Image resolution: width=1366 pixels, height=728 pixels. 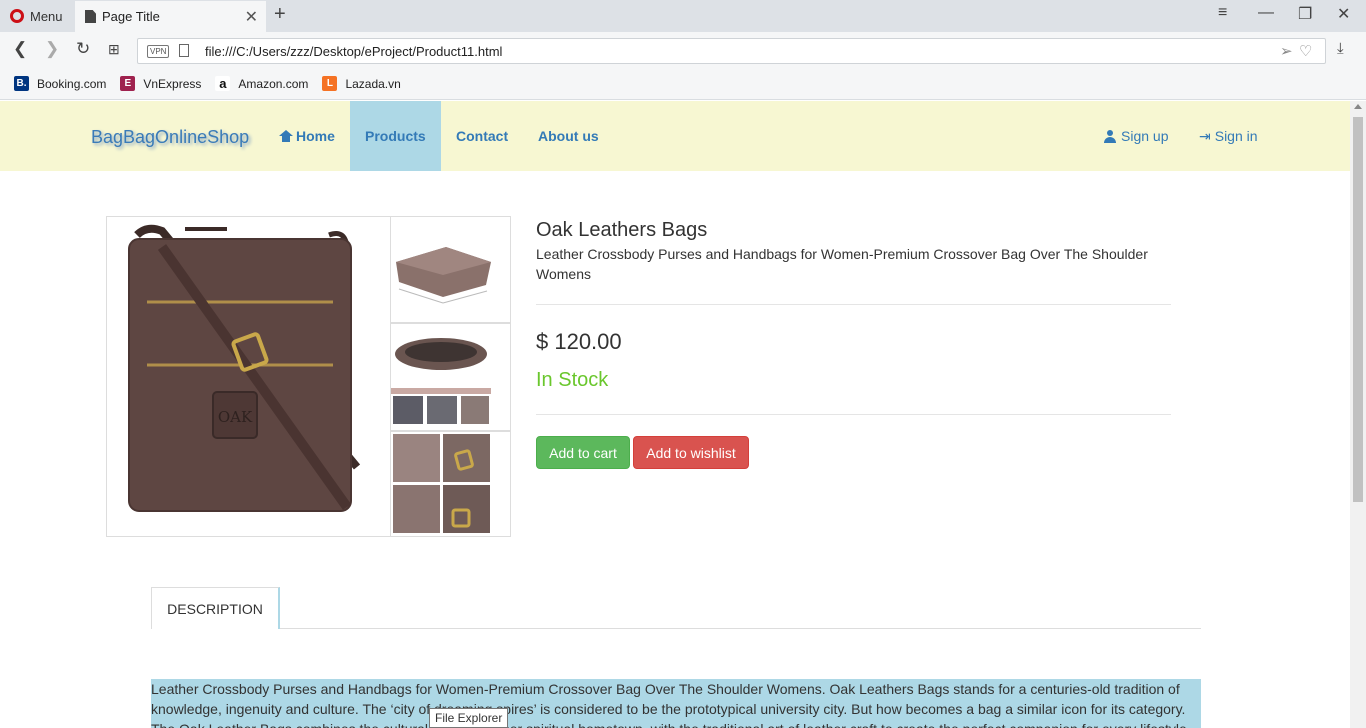 What do you see at coordinates (572, 380) in the screenshot?
I see `stock-status: In Stock` at bounding box center [572, 380].